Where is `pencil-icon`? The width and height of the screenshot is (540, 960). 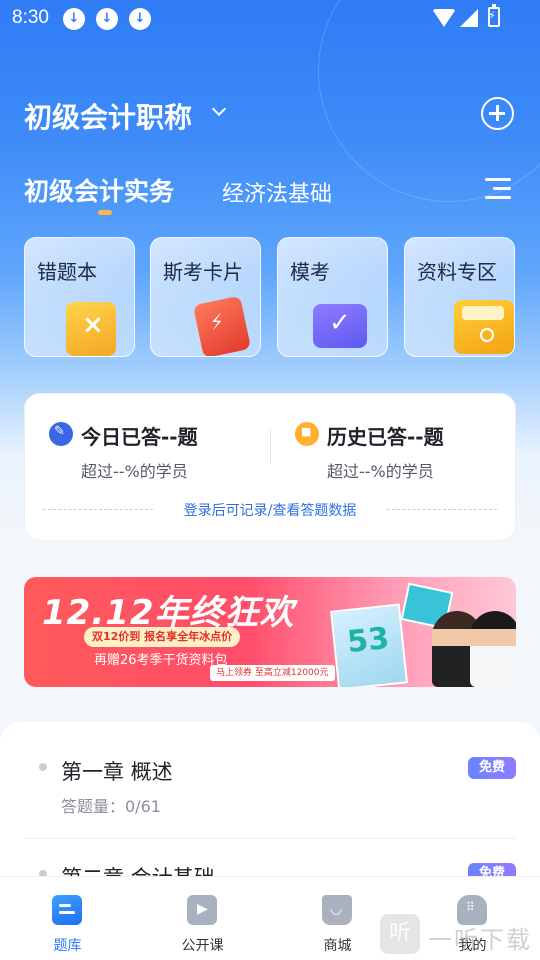
pencil-icon is located at coordinates (61, 434).